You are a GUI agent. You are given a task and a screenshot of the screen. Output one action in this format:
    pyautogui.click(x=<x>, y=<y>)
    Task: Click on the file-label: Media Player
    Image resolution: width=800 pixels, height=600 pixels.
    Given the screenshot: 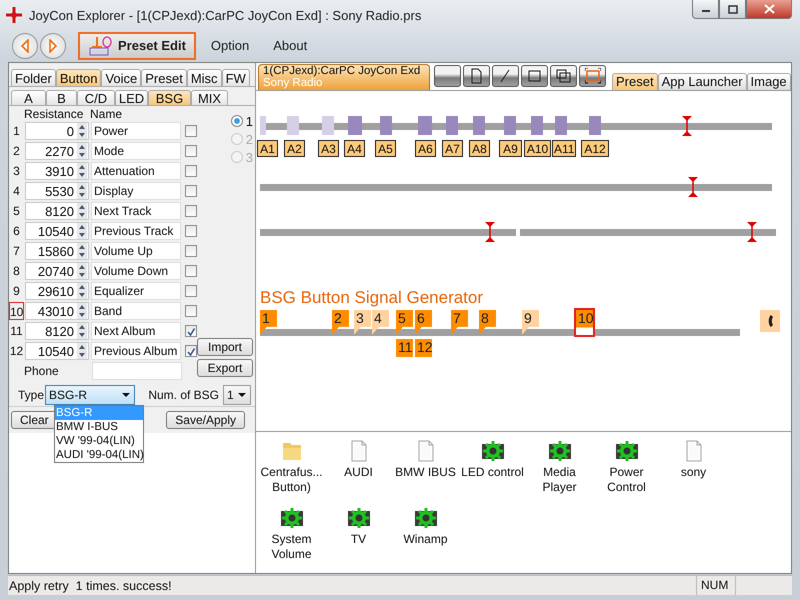 What is the action you would take?
    pyautogui.click(x=559, y=480)
    